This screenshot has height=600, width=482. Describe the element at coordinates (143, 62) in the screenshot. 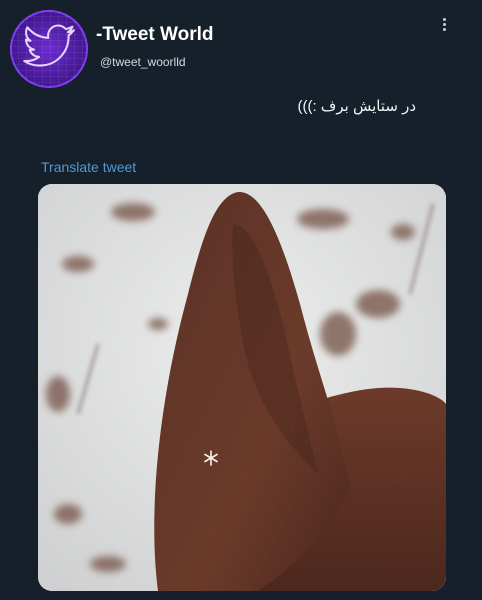

I see `user-handle: @tweet_woorlld` at that location.